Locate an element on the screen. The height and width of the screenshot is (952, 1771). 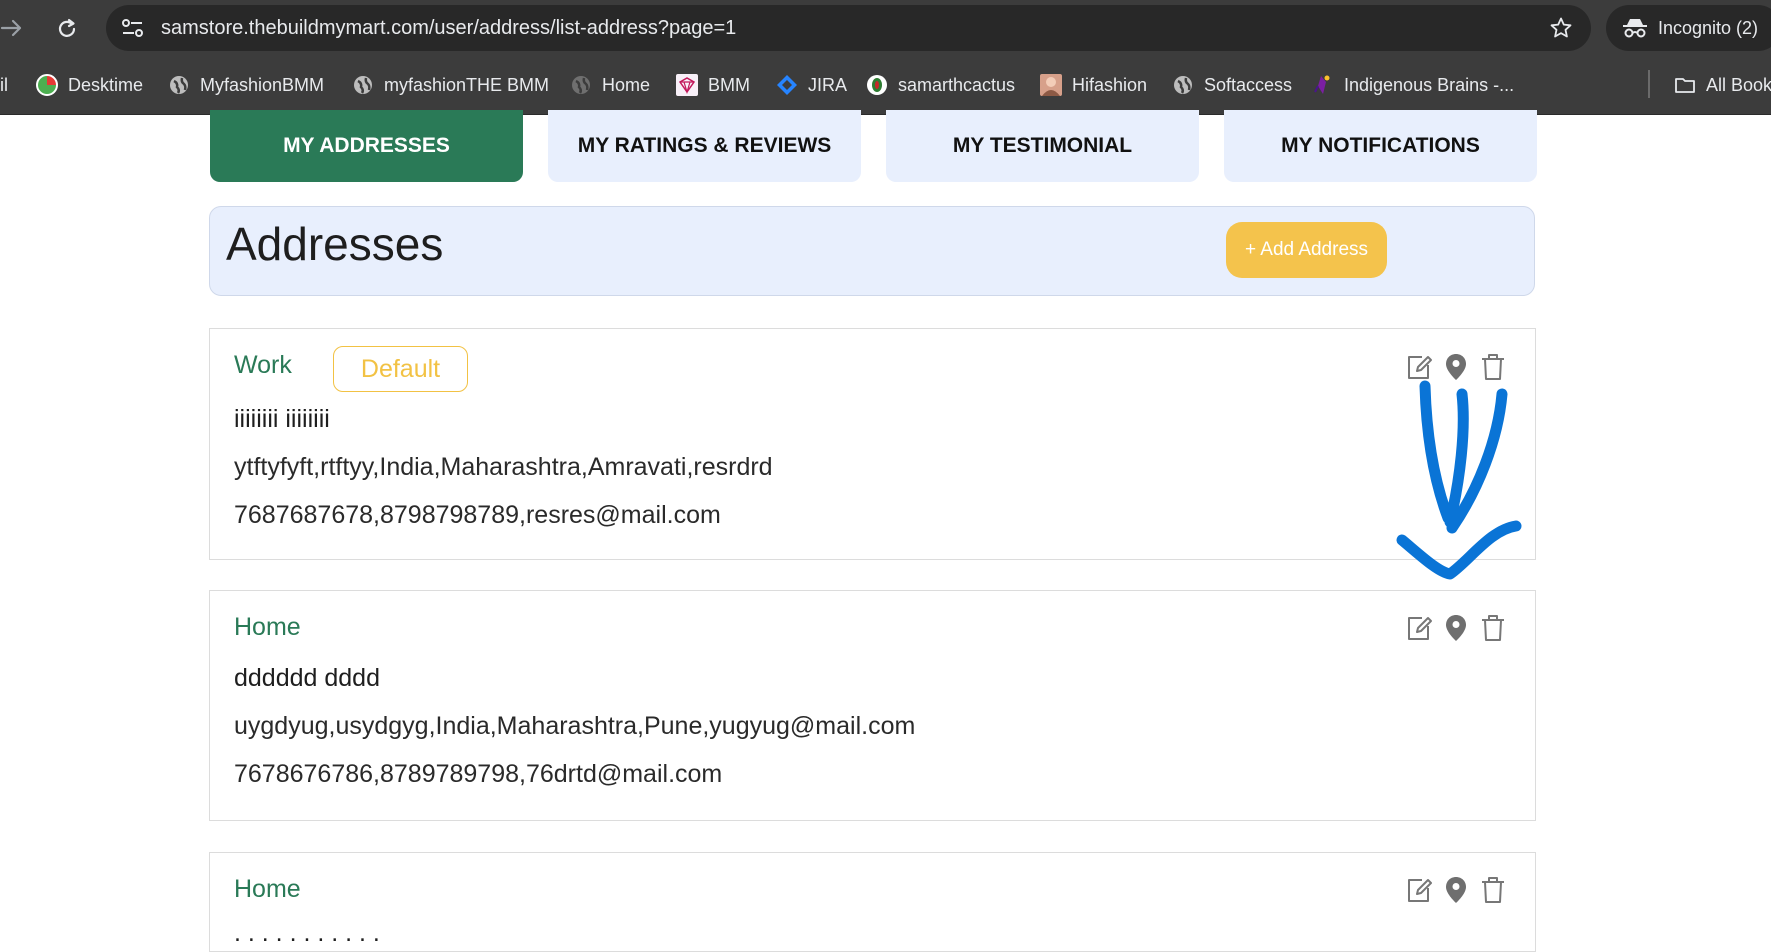
bookmark-bmm: BMM is located at coordinates (713, 85).